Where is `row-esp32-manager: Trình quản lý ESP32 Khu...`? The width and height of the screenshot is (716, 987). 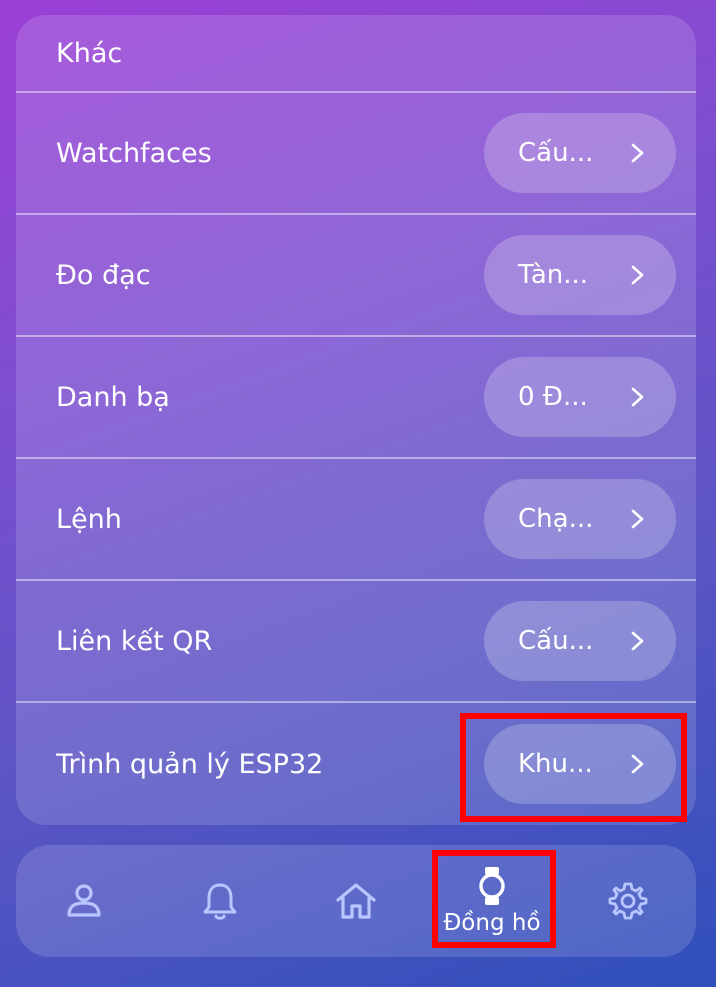
row-esp32-manager: Trình quản lý ESP32 Khu... is located at coordinates (356, 764).